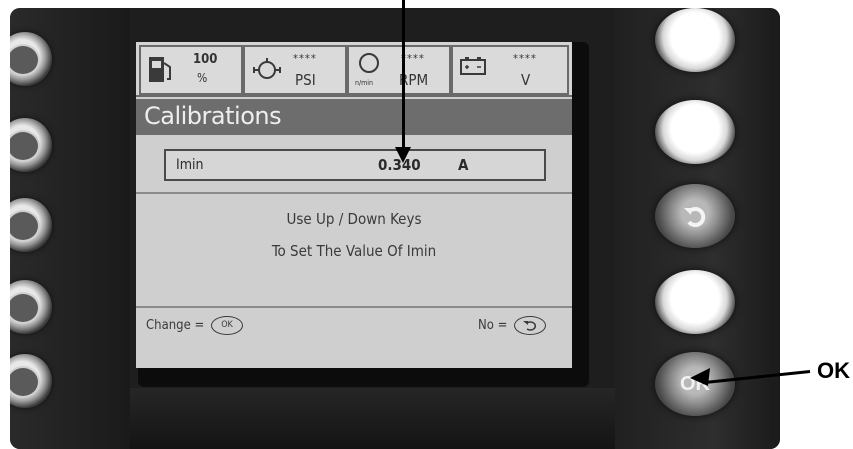  I want to click on fuel-pump-icon, so click(160, 72).